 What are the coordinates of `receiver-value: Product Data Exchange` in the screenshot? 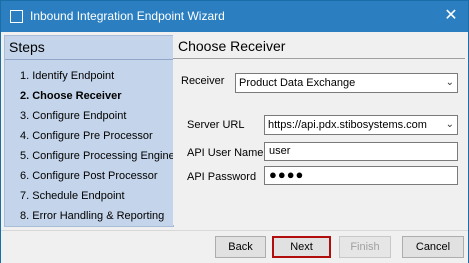 It's located at (297, 83).